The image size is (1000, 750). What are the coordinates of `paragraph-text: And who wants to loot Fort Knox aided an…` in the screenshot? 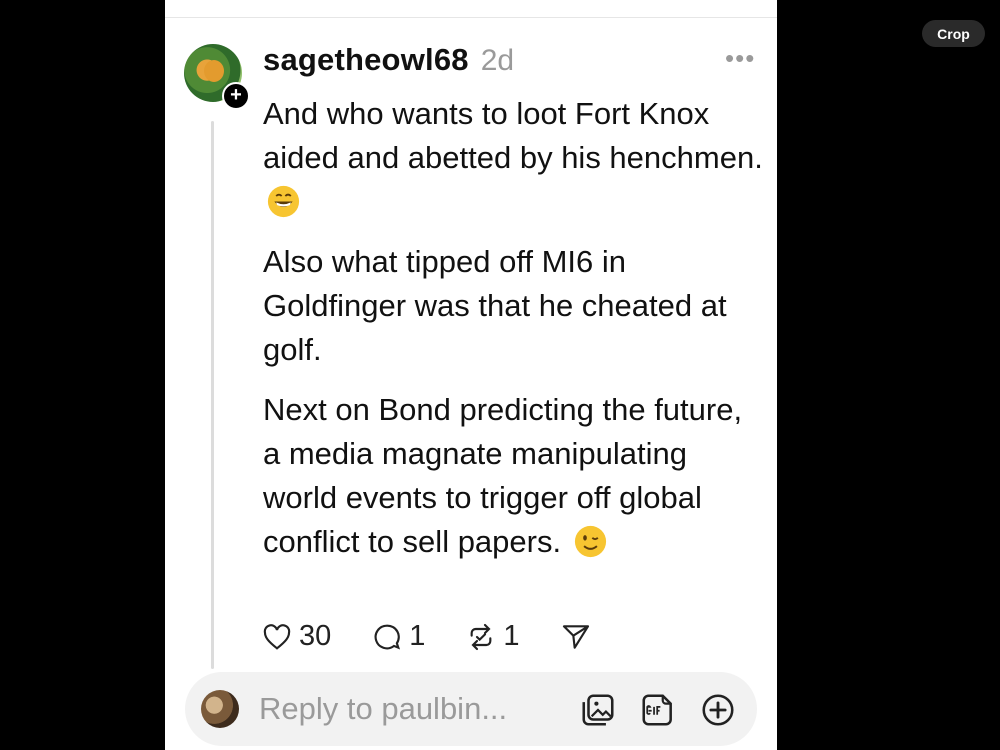 It's located at (513, 135).